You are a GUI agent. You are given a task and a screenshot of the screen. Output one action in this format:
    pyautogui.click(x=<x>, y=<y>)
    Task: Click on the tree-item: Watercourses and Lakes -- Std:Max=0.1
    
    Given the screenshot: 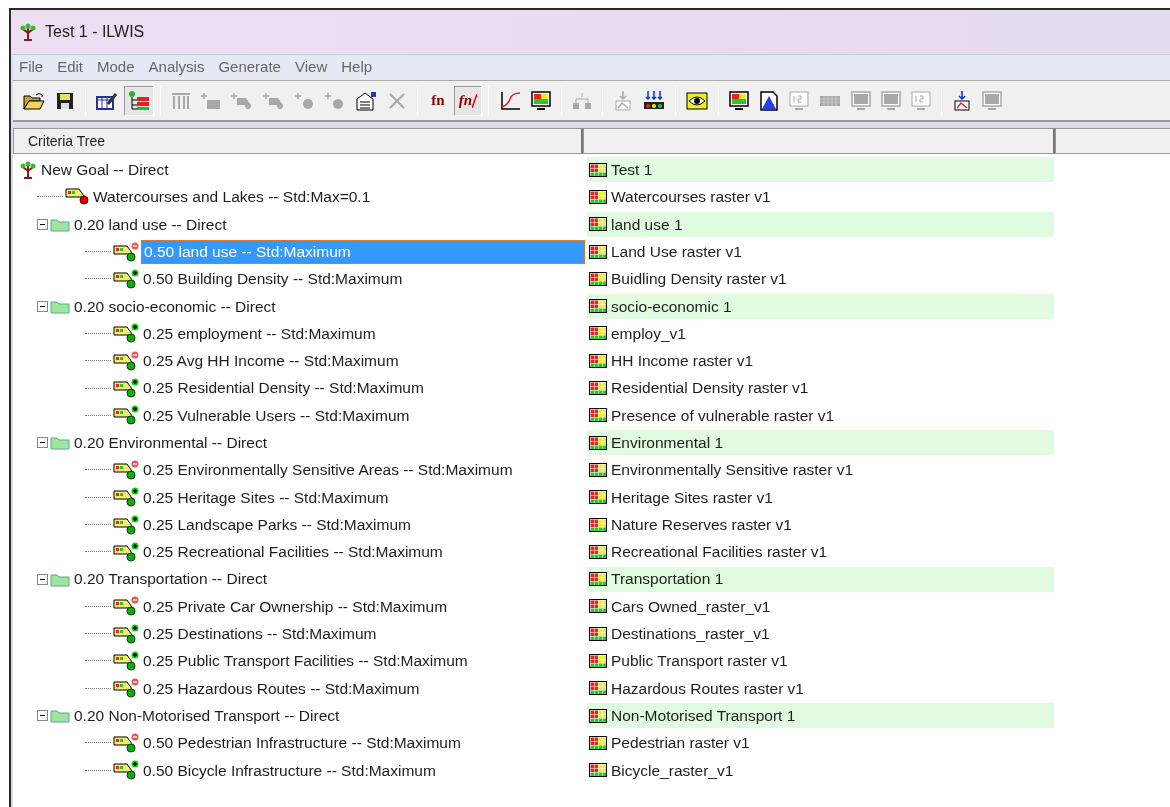 What is the action you would take?
    pyautogui.click(x=232, y=196)
    